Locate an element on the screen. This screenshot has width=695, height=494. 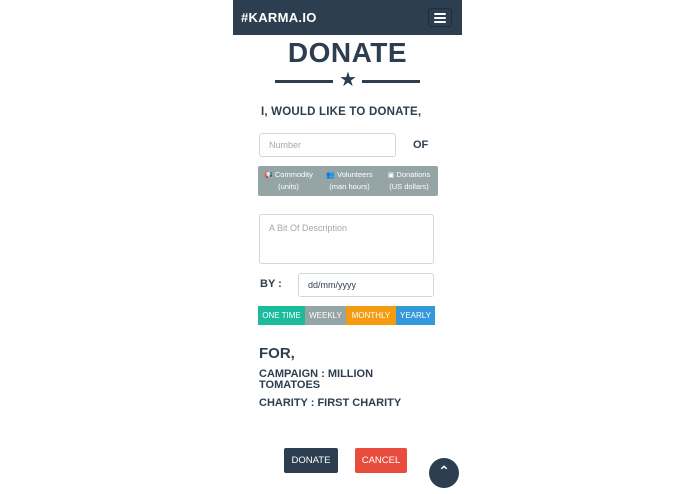
frequency-monthly-button: MONTHLY is located at coordinates (371, 315).